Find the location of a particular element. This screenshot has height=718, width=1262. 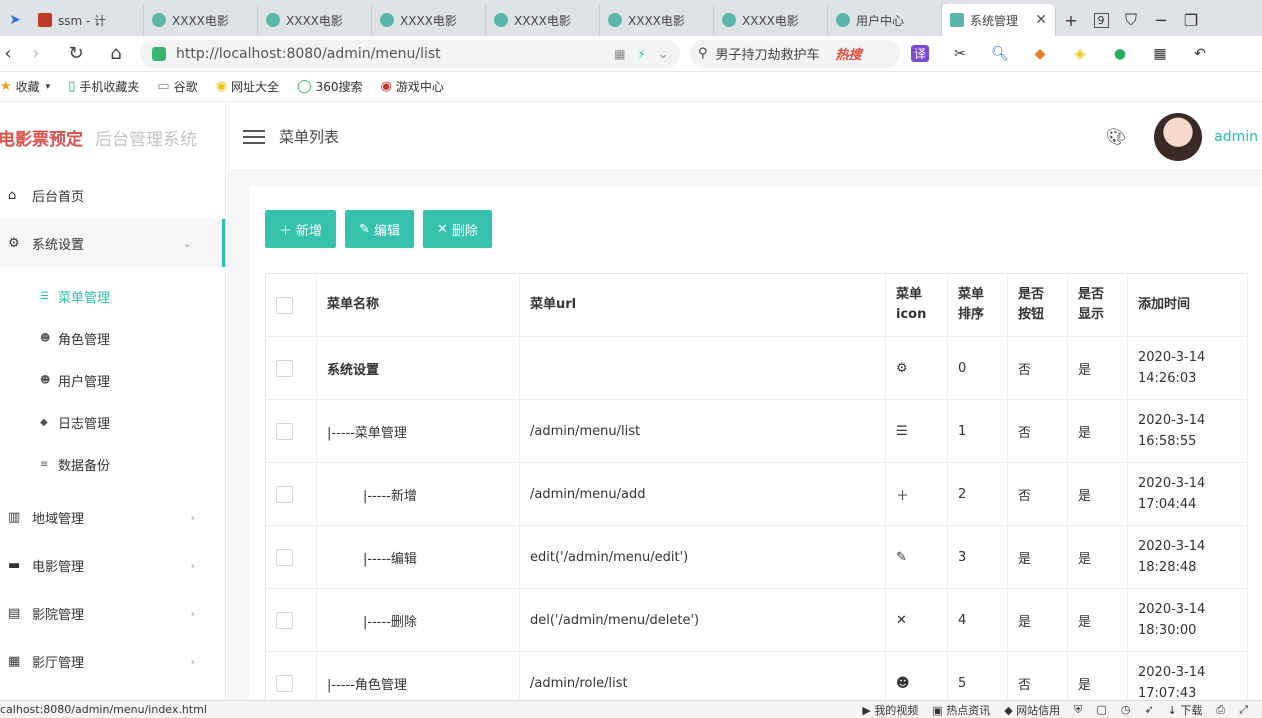

bookmark-item: ◉ 游戏中心 is located at coordinates (412, 86).